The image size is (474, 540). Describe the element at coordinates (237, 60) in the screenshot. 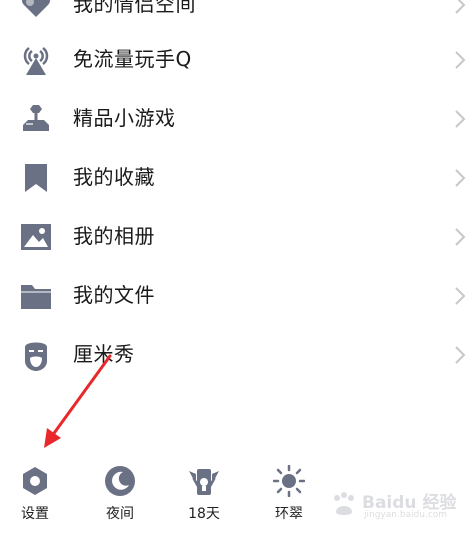

I see `menu-item-free-data: 免流量玩手Q` at that location.